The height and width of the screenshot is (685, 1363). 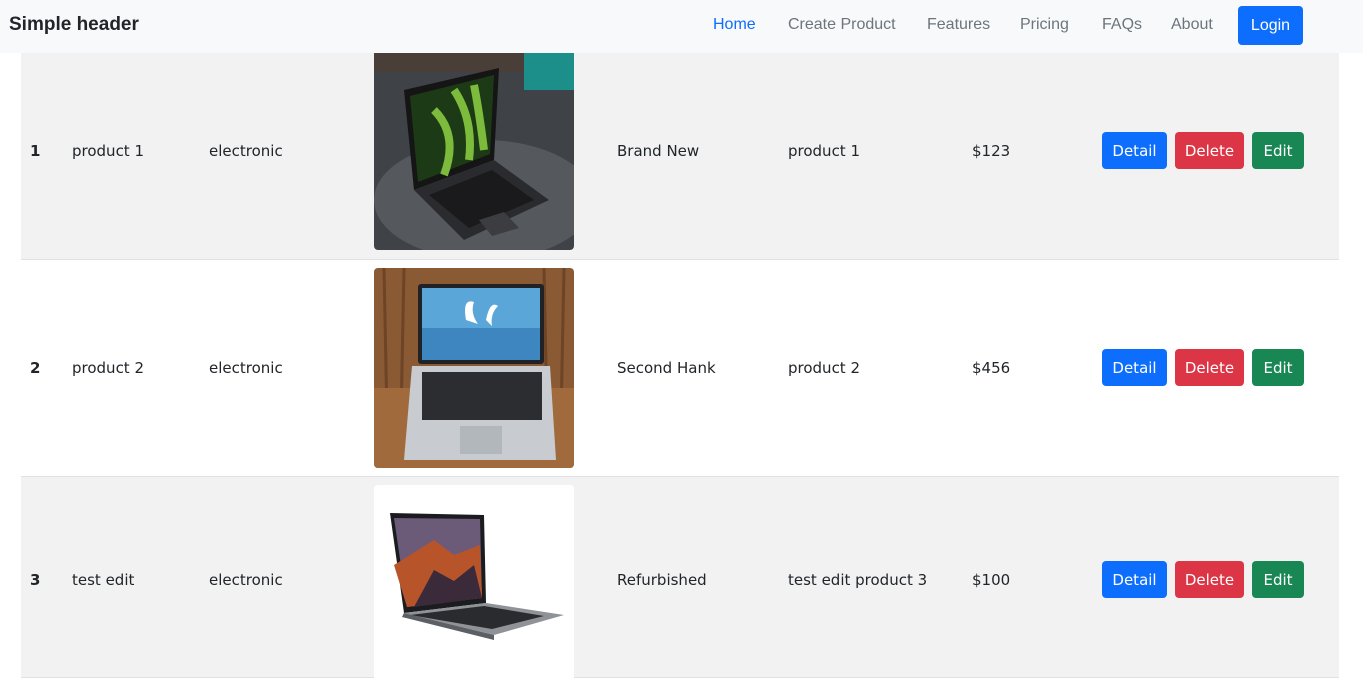 What do you see at coordinates (662, 580) in the screenshot?
I see `product-condition: Refurbished` at bounding box center [662, 580].